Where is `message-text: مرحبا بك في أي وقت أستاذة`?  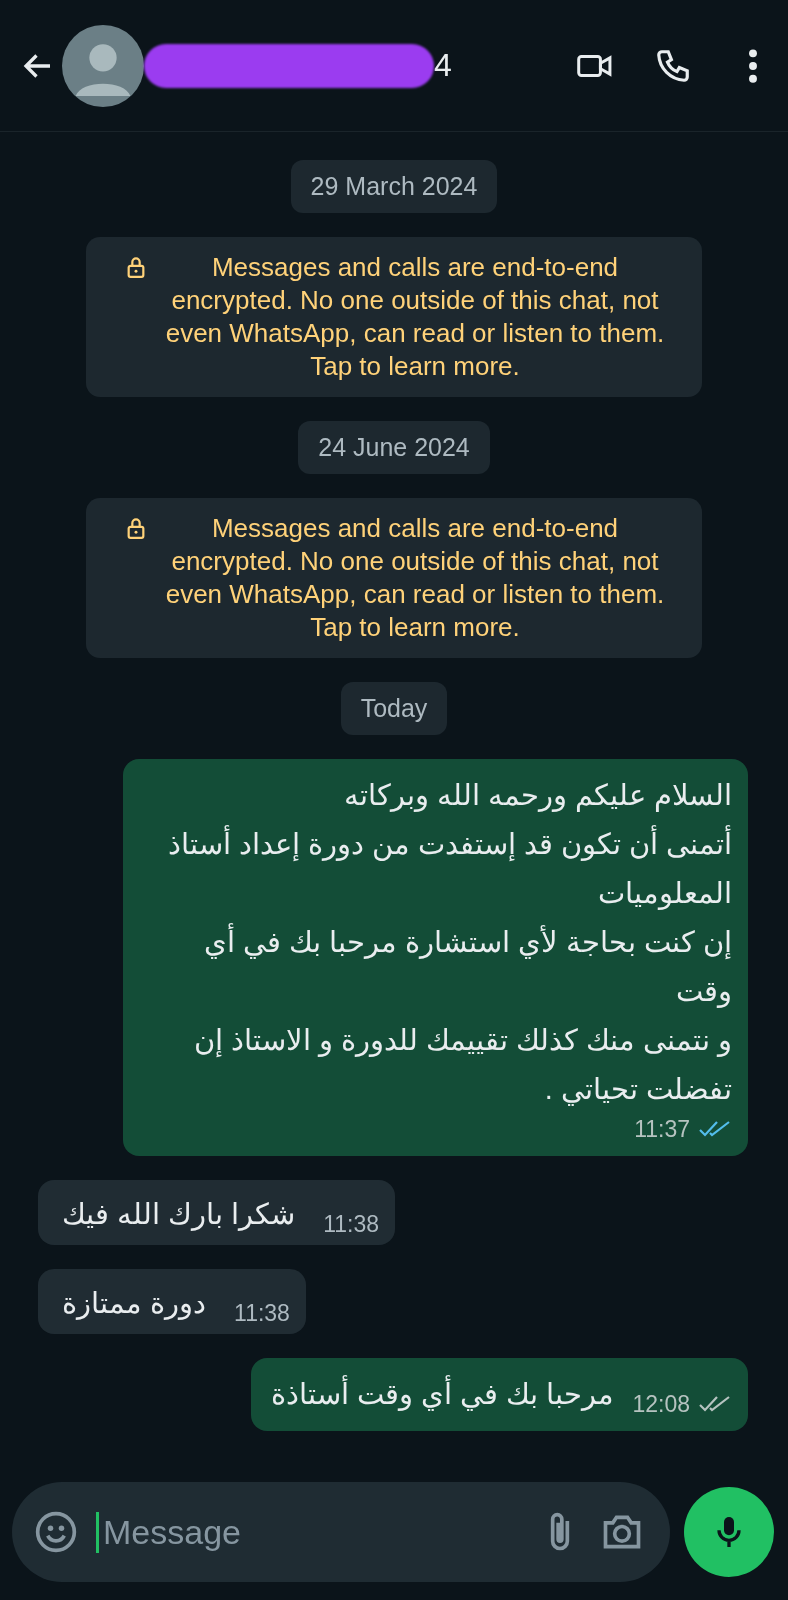
message-text: مرحبا بك في أي وقت أستاذة is located at coordinates (443, 1394).